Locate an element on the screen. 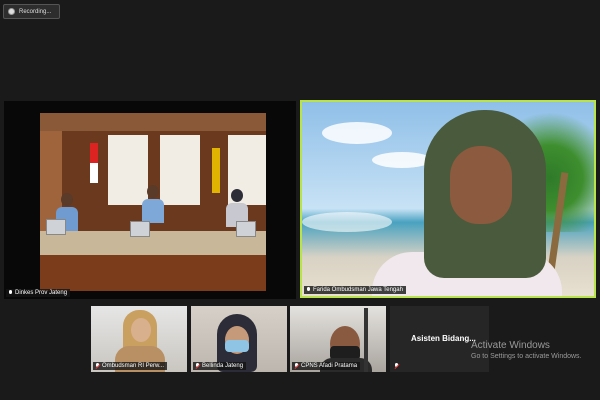 This screenshot has height=400, width=600. participant-name-tag: Bellinda Jateng is located at coordinates (220, 366).